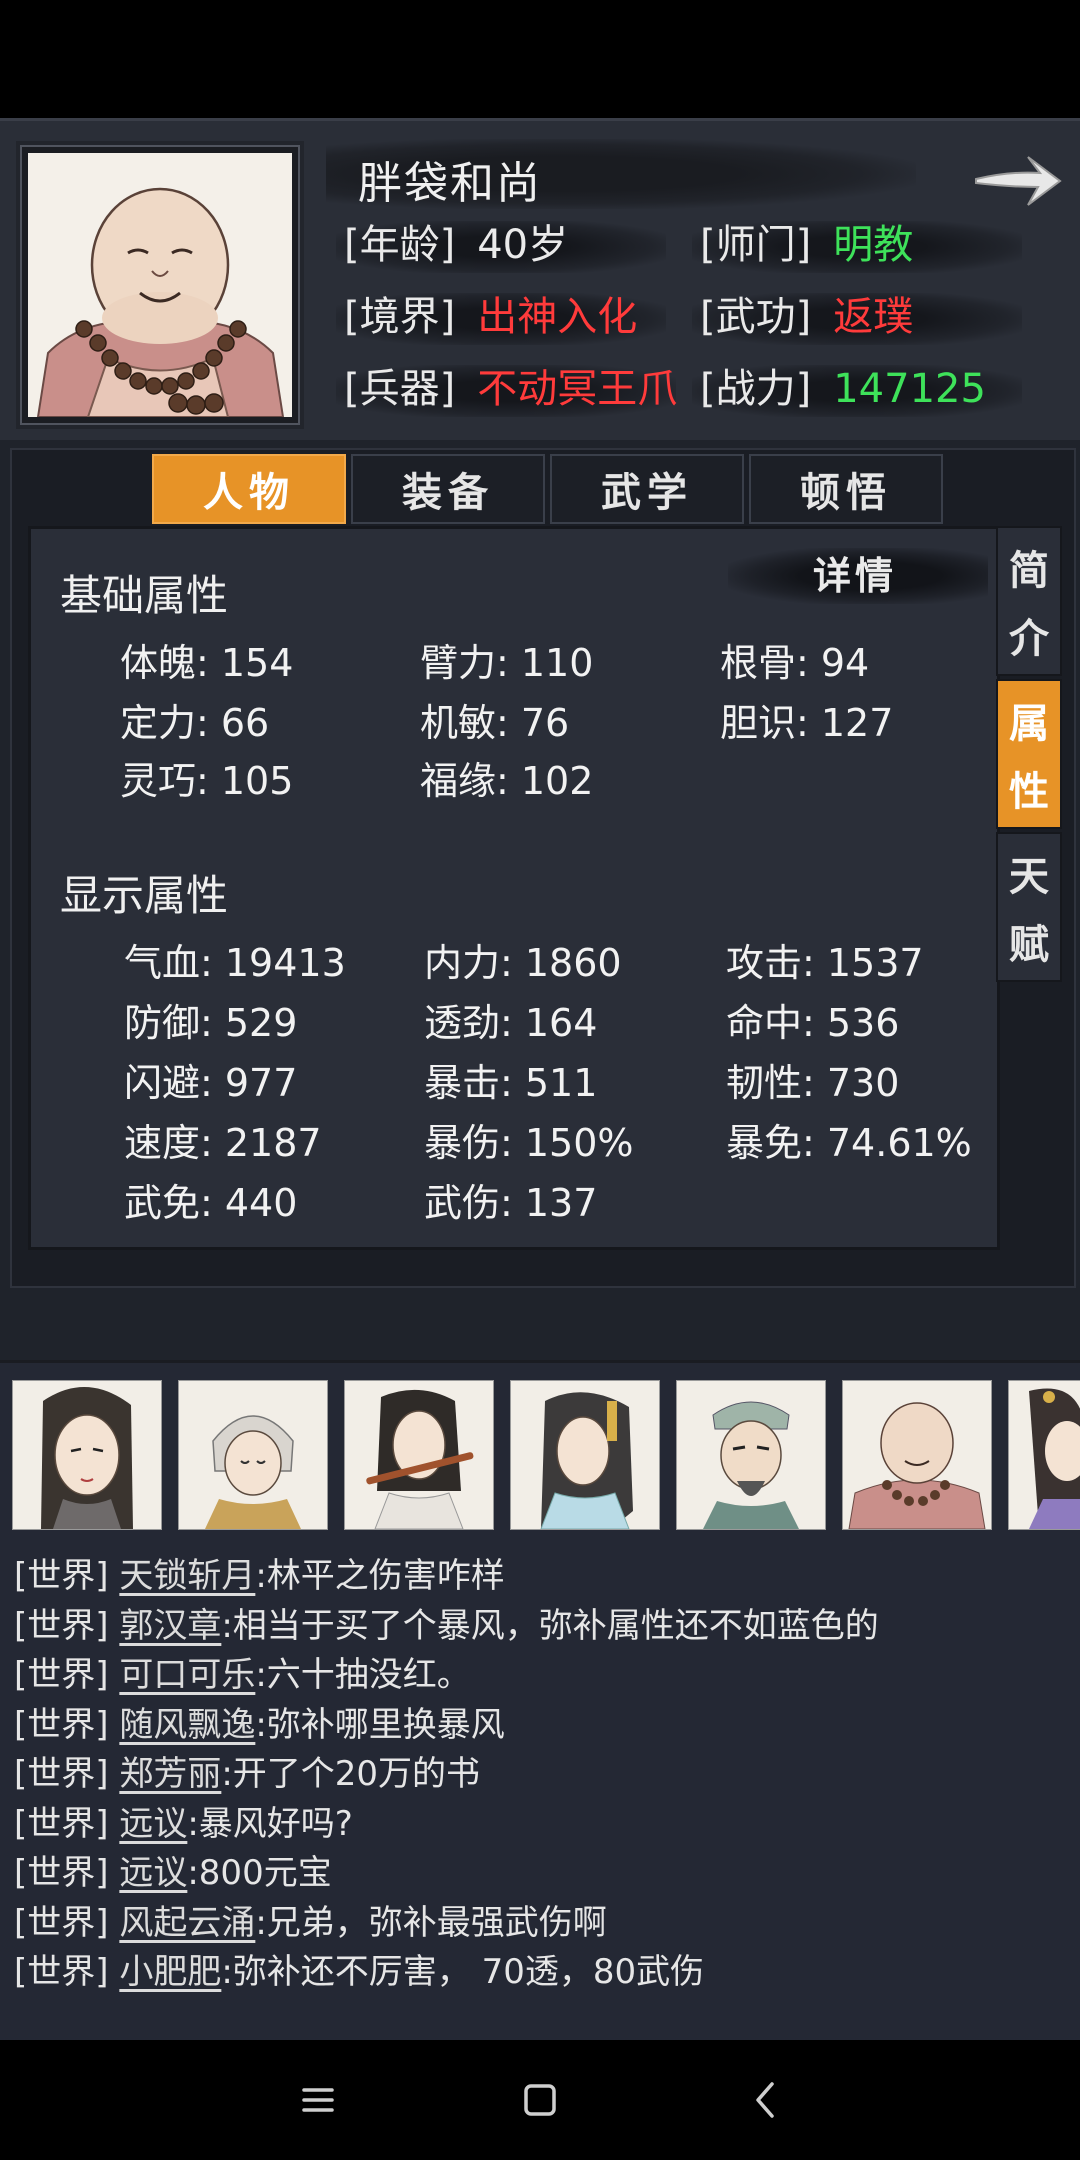 This screenshot has height=2160, width=1080. Describe the element at coordinates (539, 1726) in the screenshot. I see `chat-line: [世界] 随风飘逸:弥补哪里换暴风` at that location.